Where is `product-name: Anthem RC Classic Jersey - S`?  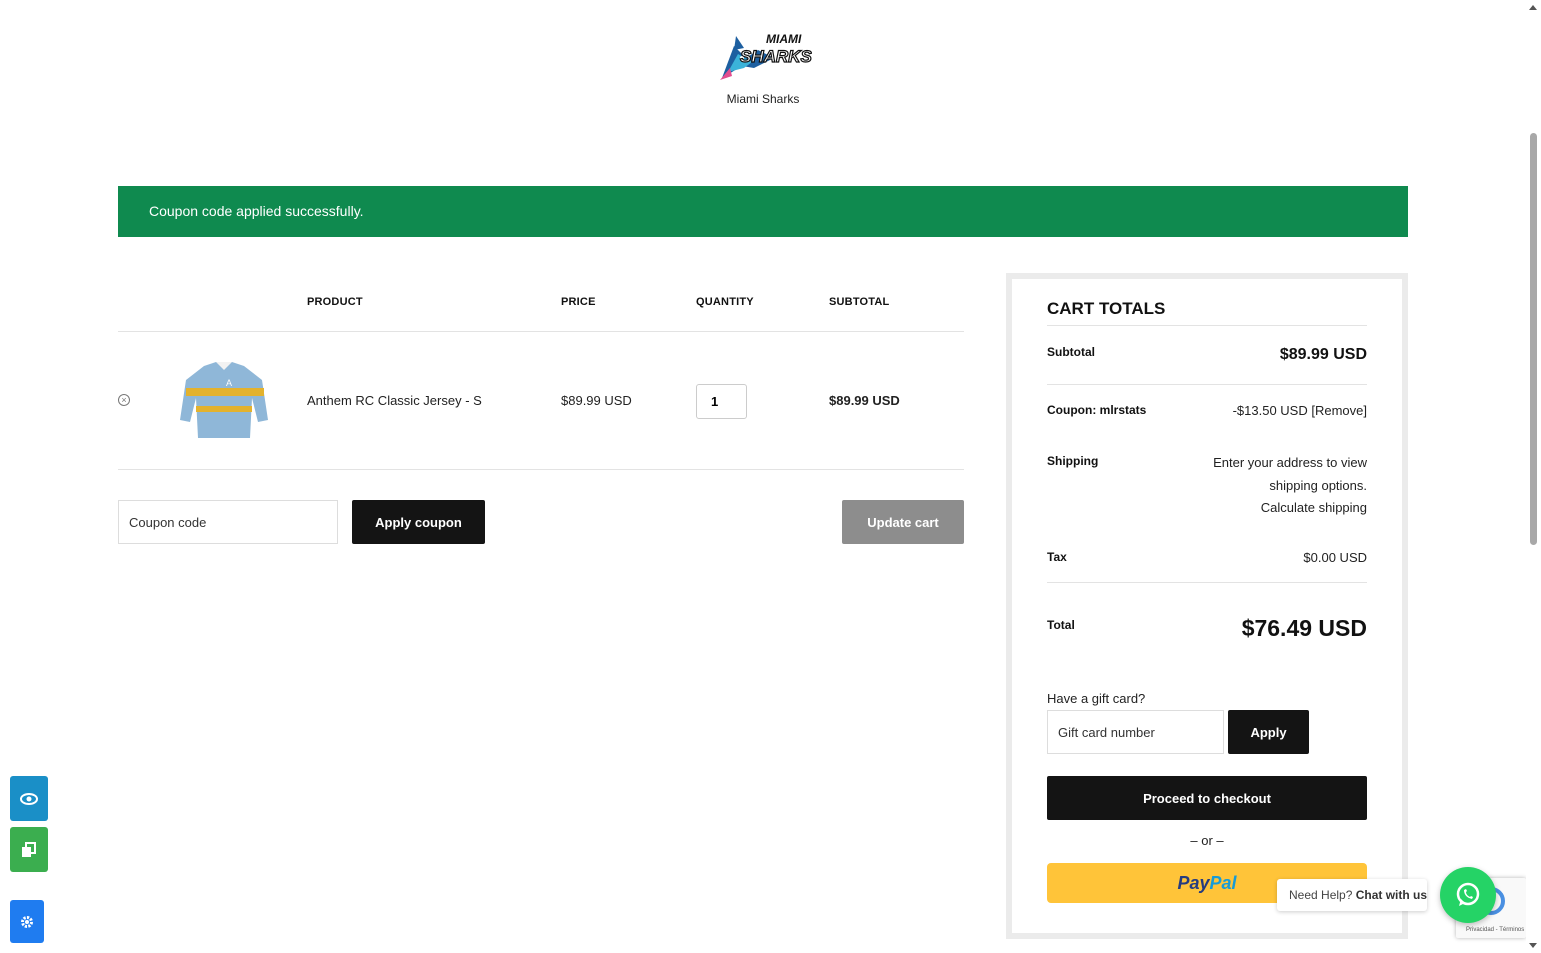 product-name: Anthem RC Classic Jersey - S is located at coordinates (394, 400).